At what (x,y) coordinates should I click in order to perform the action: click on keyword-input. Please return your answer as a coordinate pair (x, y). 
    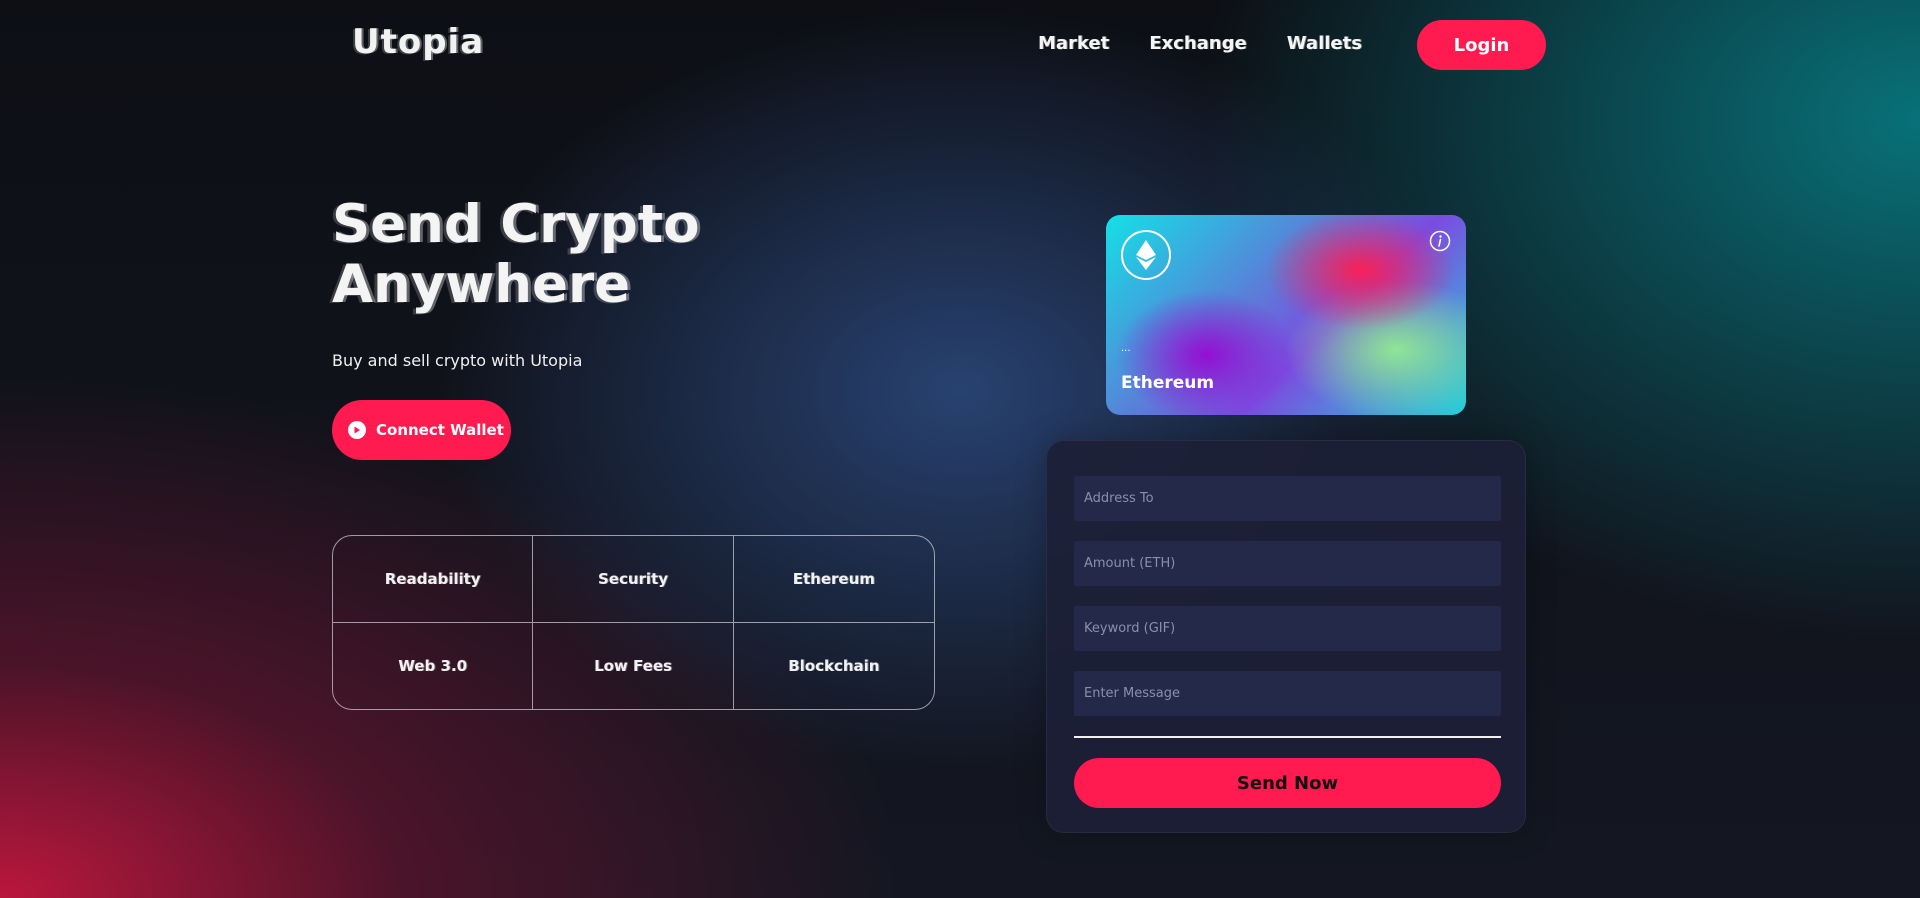
    Looking at the image, I should click on (1287, 628).